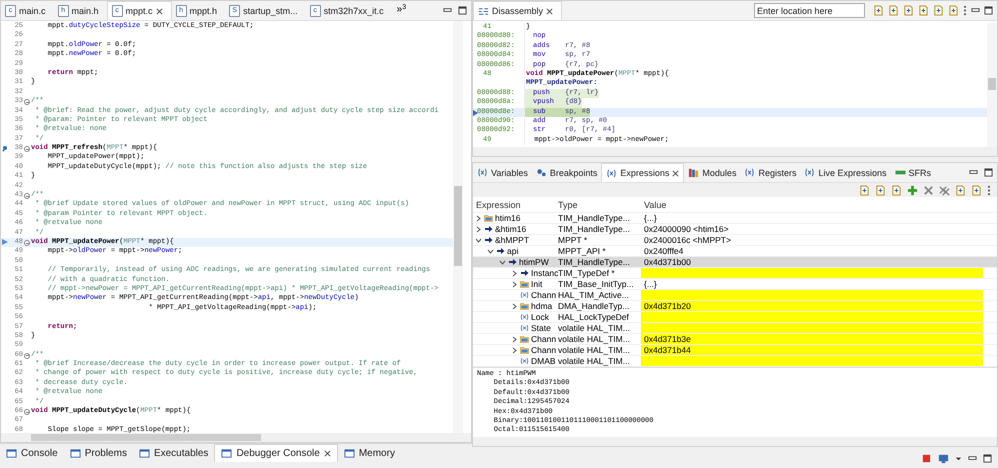 This screenshot has width=998, height=468. I want to click on value-cell: 0x4d371b44, so click(812, 350).